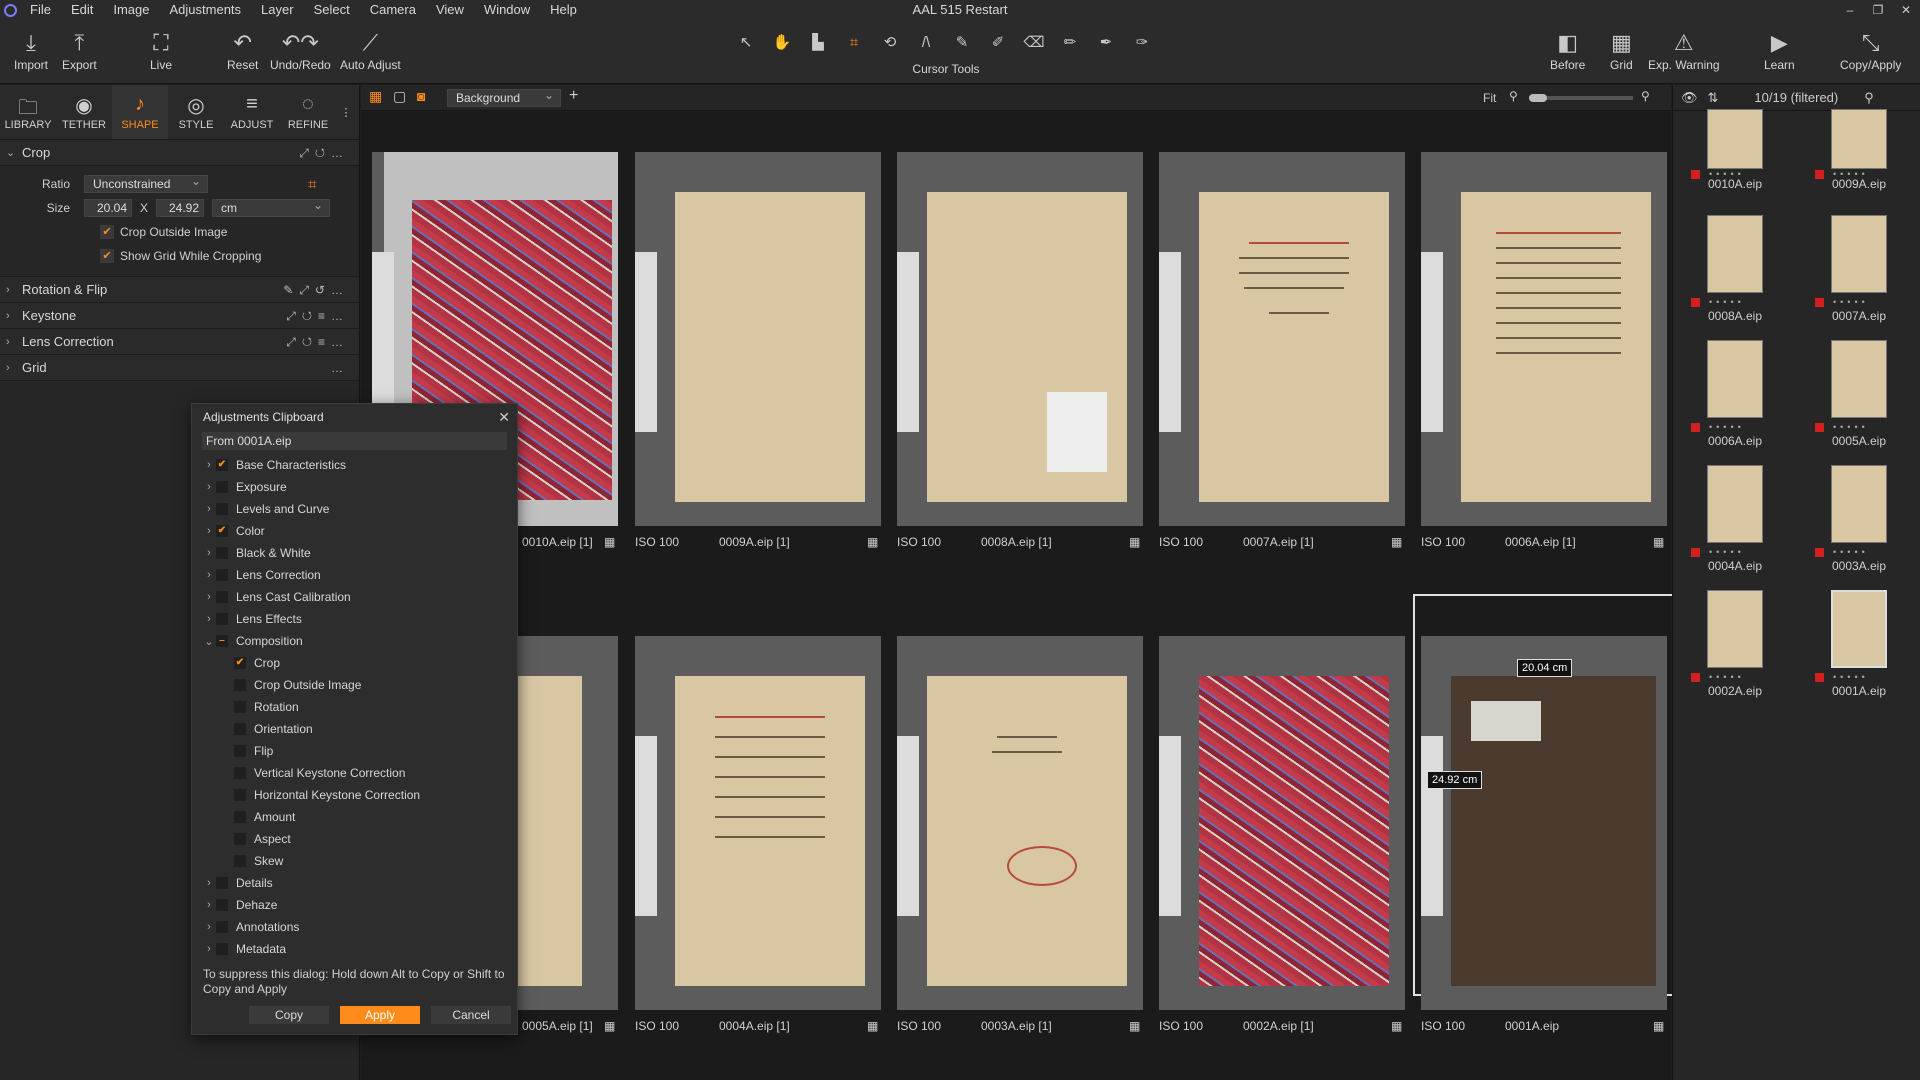  I want to click on clipboard-item: › ✔ Color, so click(354, 531).